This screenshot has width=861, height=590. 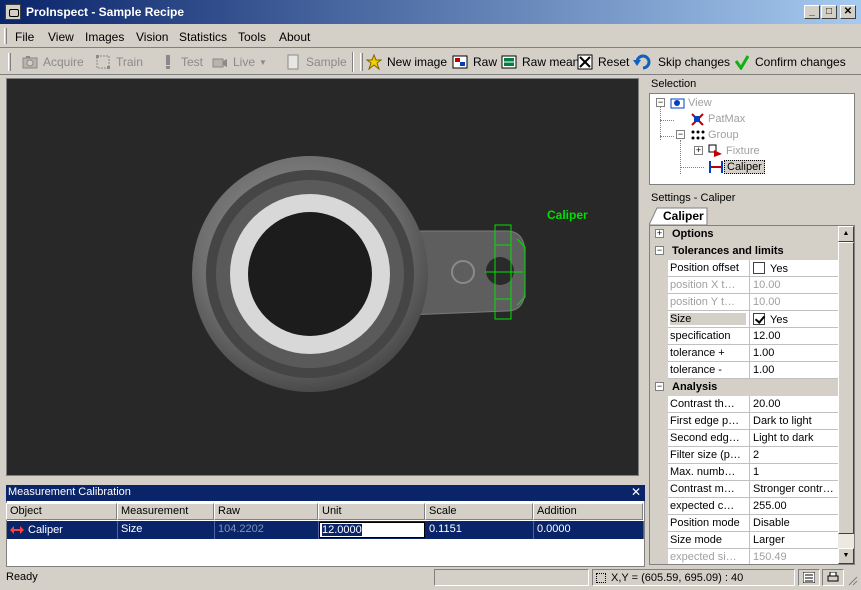 I want to click on raw-button: Raw, so click(x=474, y=62).